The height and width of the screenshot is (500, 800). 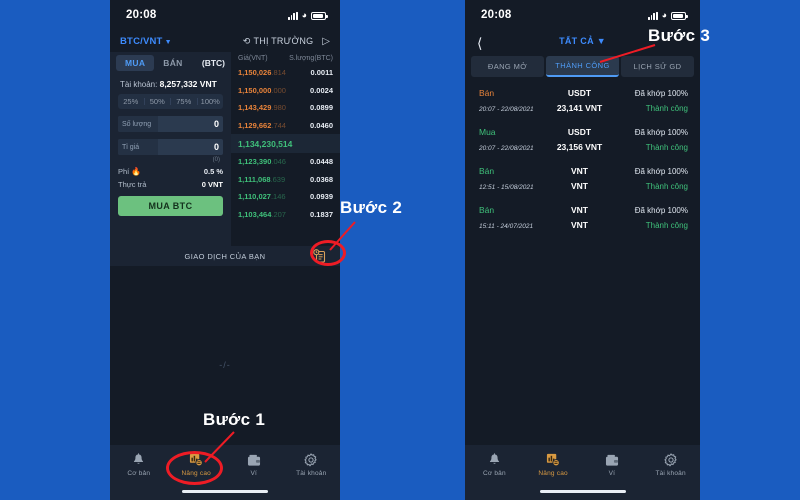 I want to click on annotation-step1: Bước 1, so click(x=234, y=419).